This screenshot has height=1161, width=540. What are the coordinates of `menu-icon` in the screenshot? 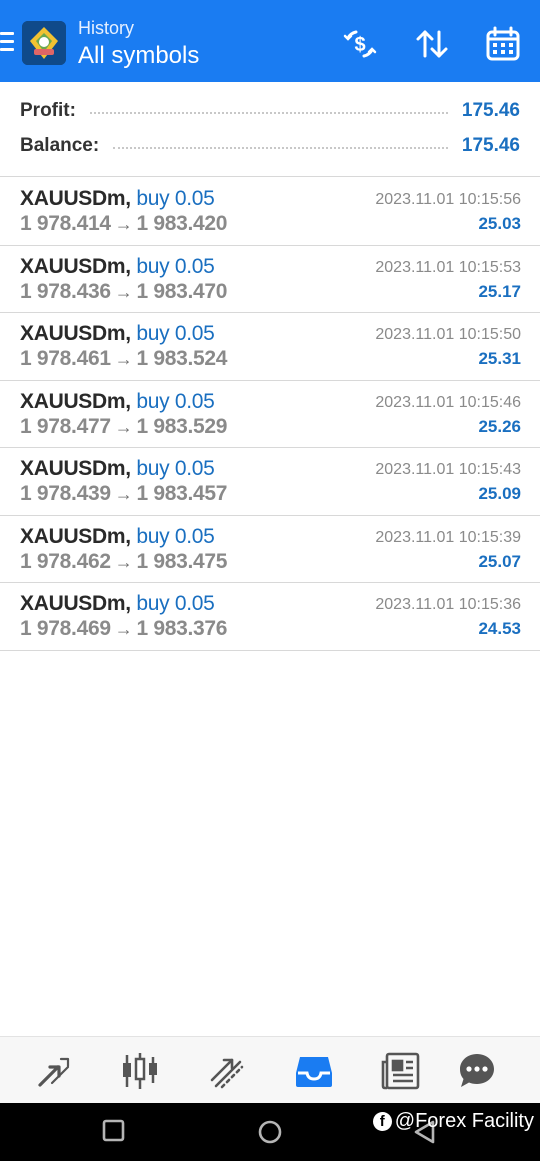 It's located at (7, 42).